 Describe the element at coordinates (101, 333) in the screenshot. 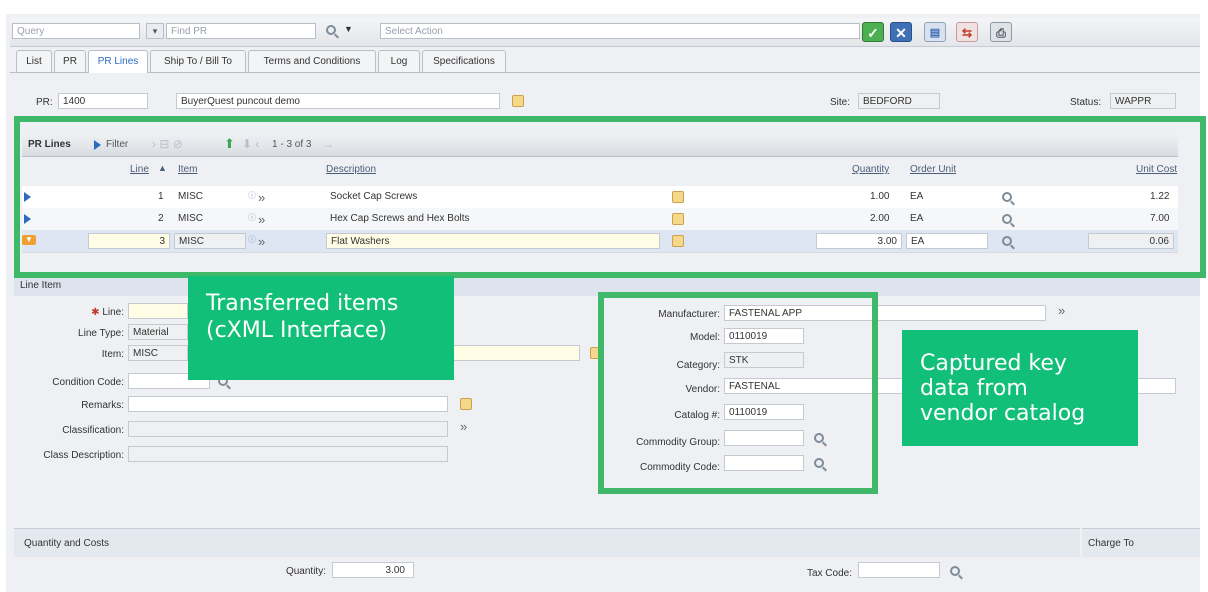

I see `line-type-label: Line Type:` at that location.